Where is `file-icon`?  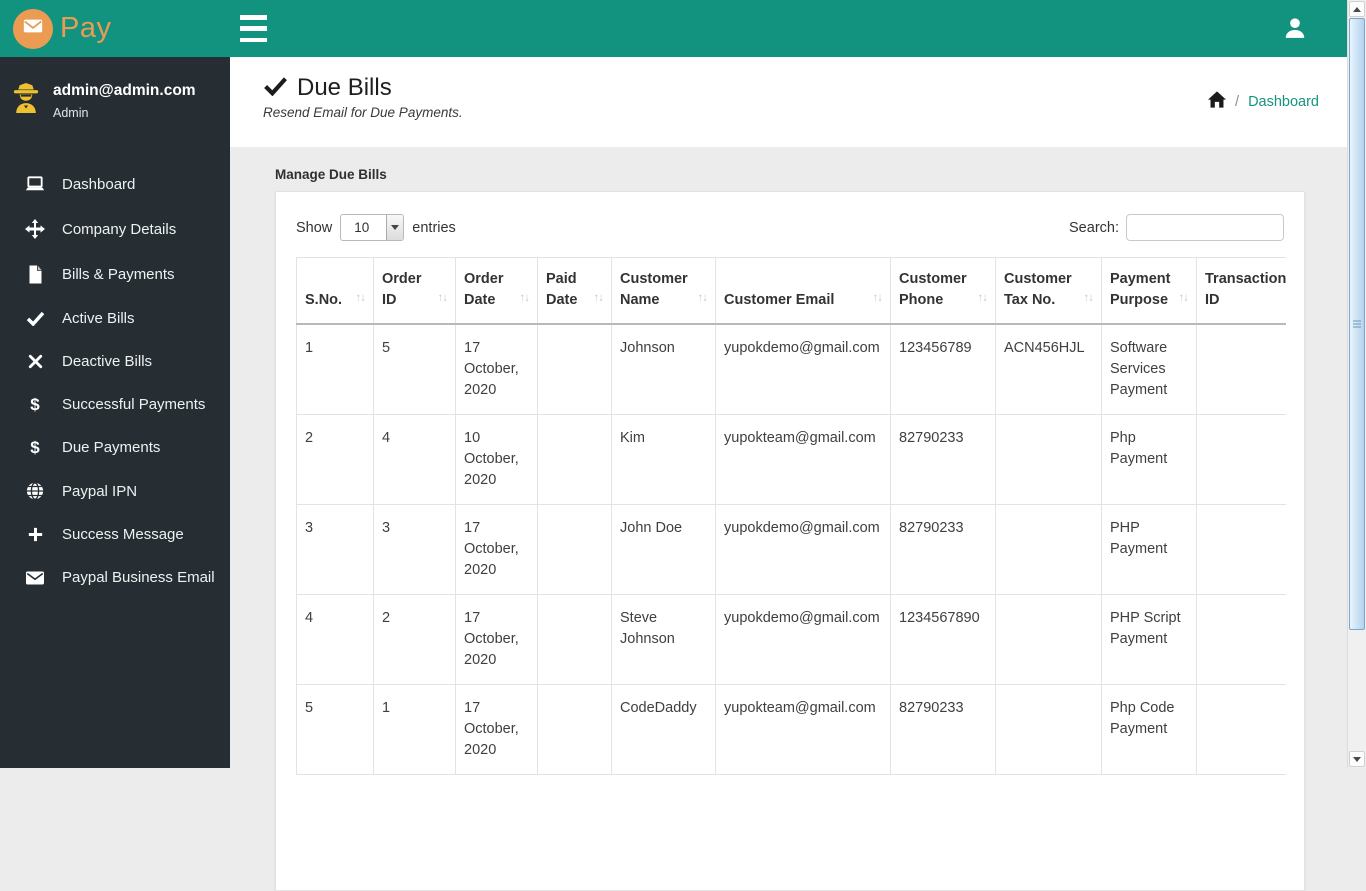
file-icon is located at coordinates (35, 274).